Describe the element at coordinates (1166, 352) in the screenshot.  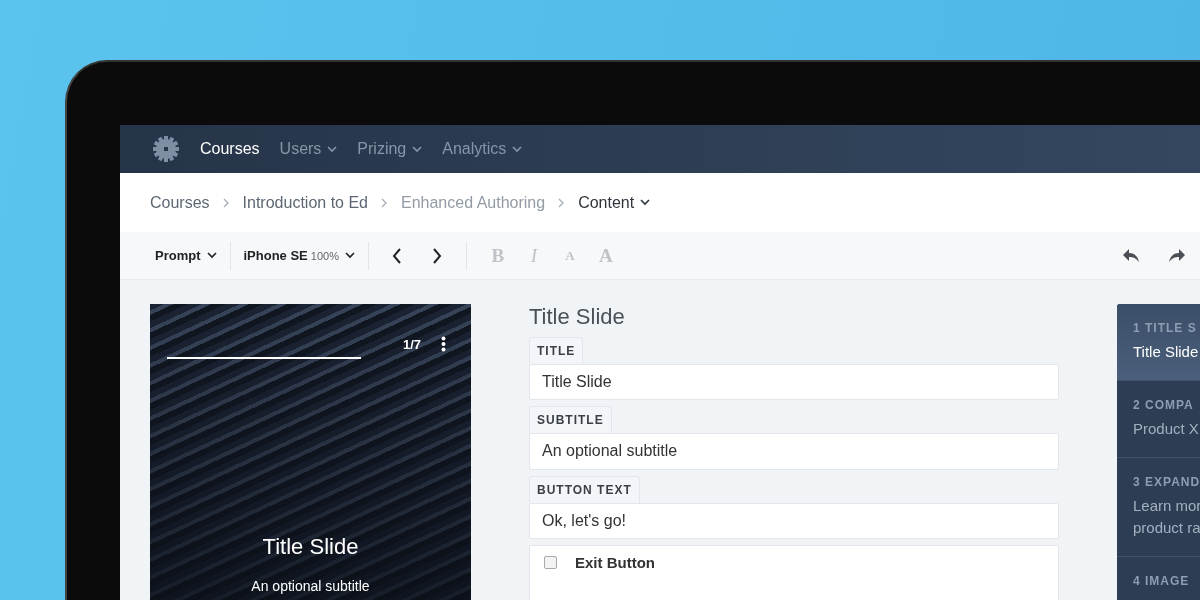
I see `slide-summary: Title Slide` at that location.